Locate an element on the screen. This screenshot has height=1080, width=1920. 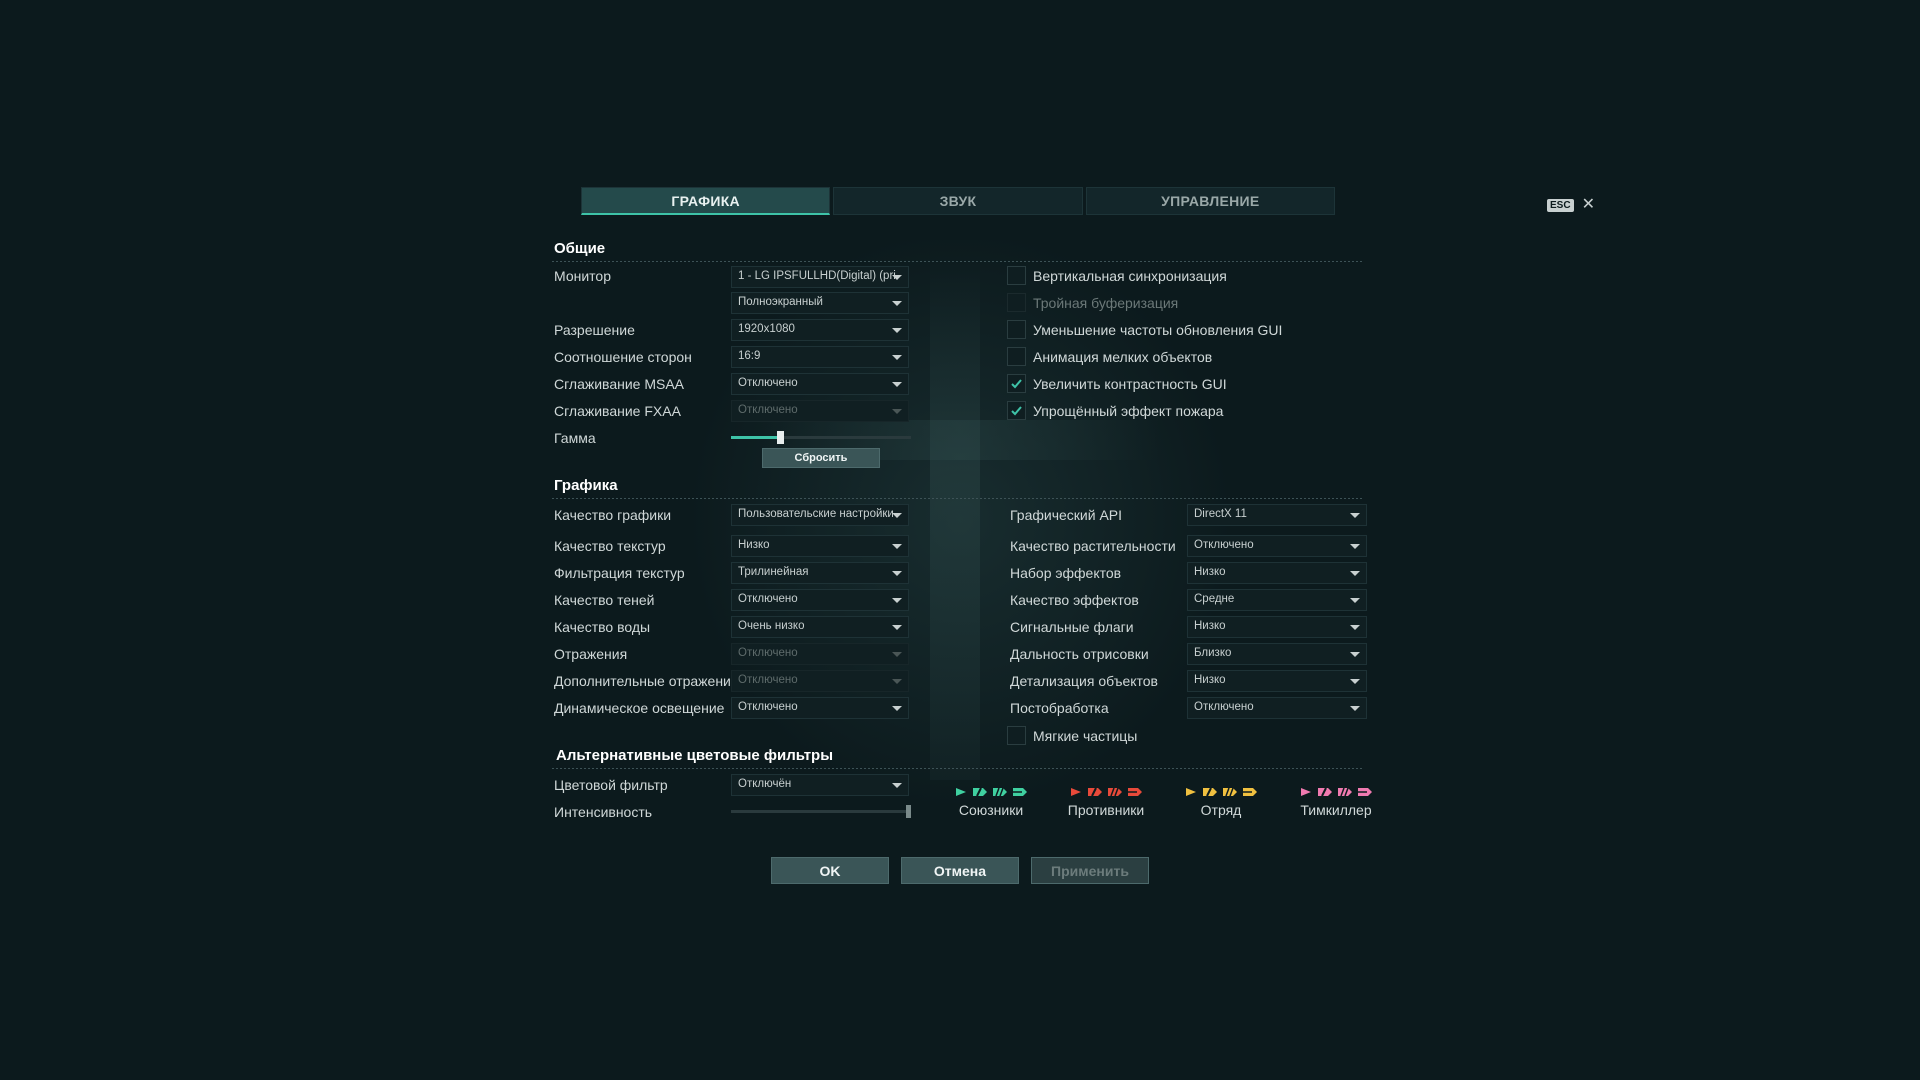
tab-sound: ЗВУК is located at coordinates (958, 201).